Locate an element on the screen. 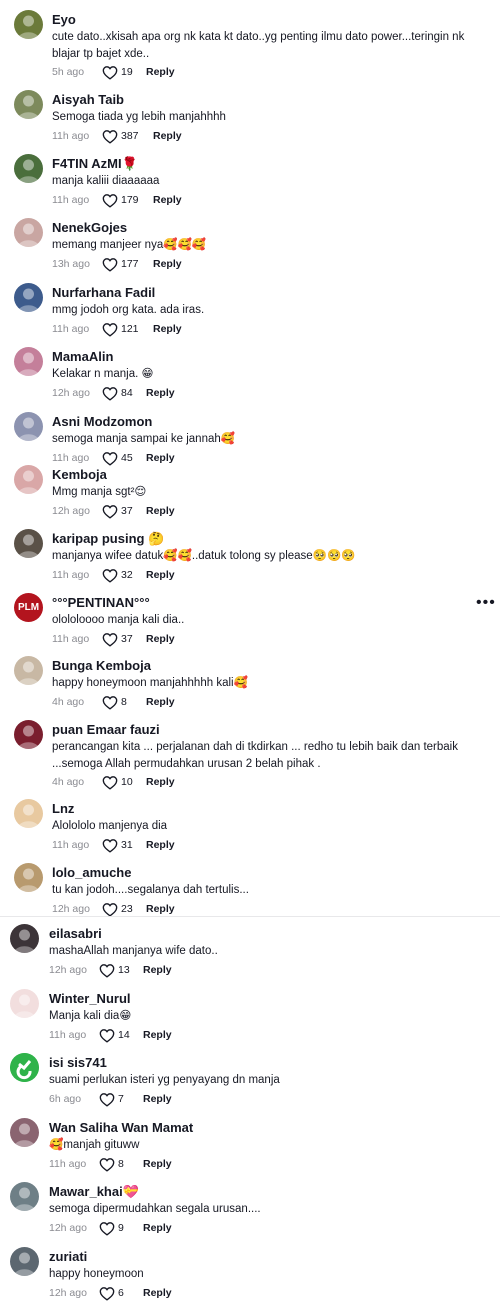  comment-username: Bunga Kemboja is located at coordinates (101, 665).